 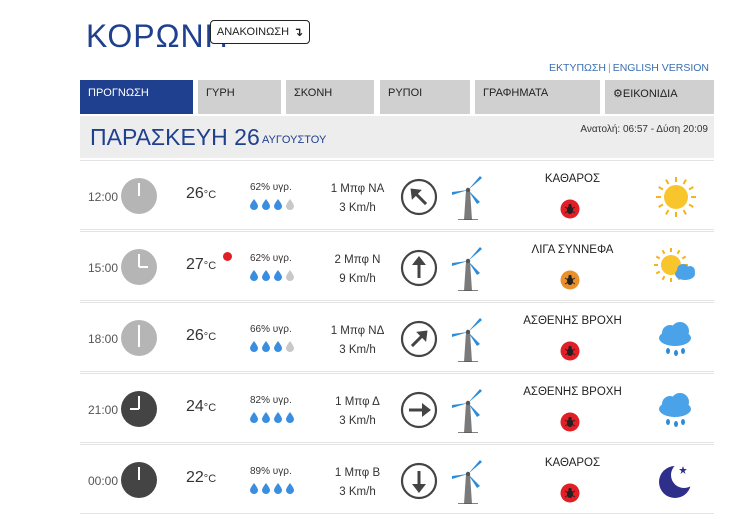 I want to click on tab-dust: ΣΚΟΝΗ, so click(x=330, y=97).